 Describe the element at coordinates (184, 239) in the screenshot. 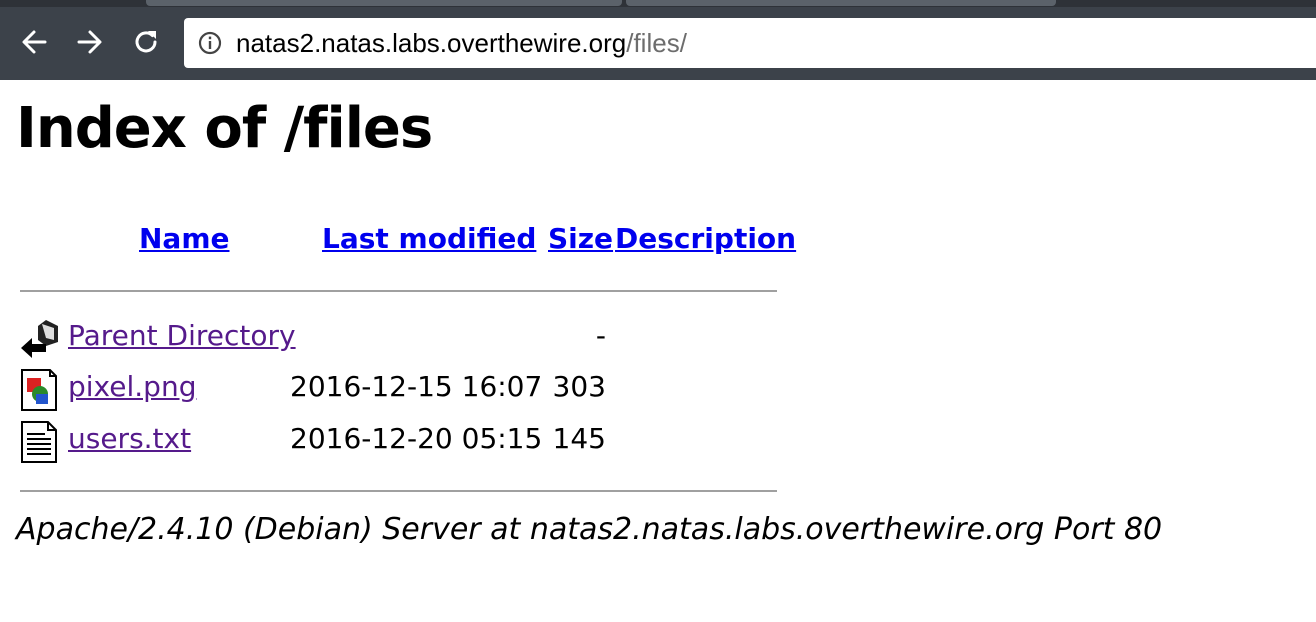

I see `column-header-name: Name` at that location.